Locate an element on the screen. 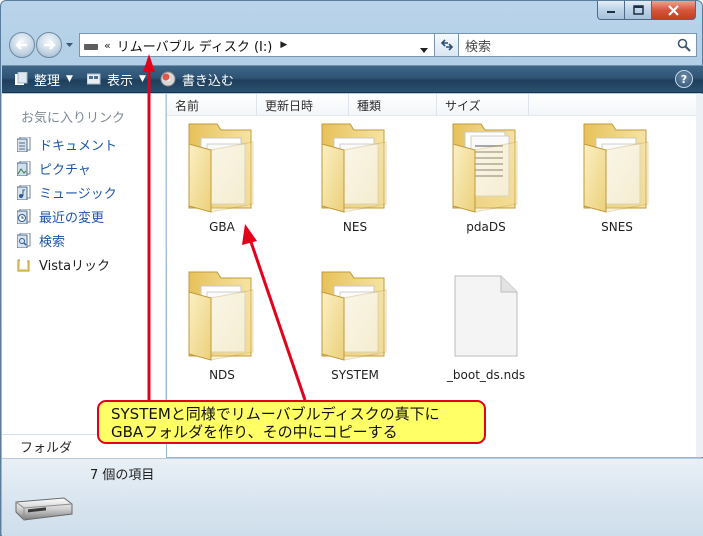 The height and width of the screenshot is (536, 703). help-button: ? is located at coordinates (684, 79).